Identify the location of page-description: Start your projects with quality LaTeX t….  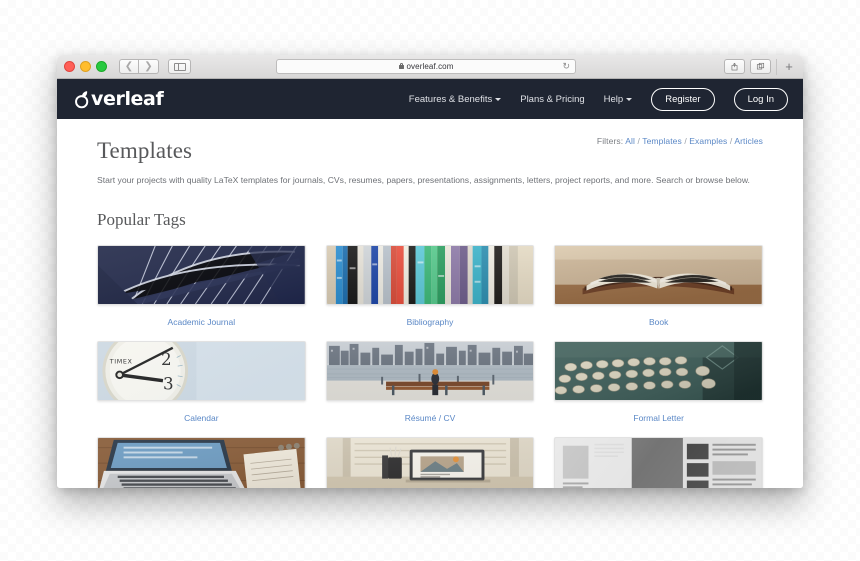
(423, 180).